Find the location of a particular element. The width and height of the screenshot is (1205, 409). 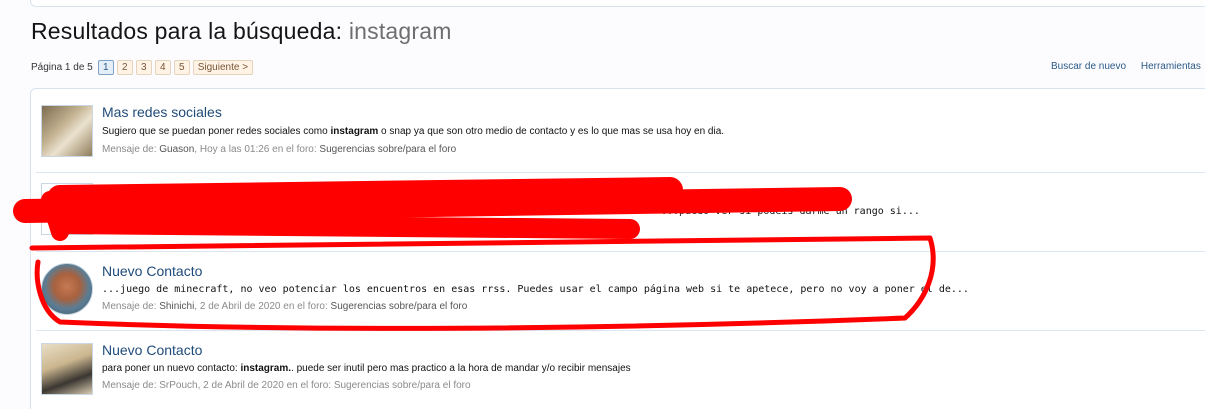

snippet-highlight: instagram. is located at coordinates (266, 368).